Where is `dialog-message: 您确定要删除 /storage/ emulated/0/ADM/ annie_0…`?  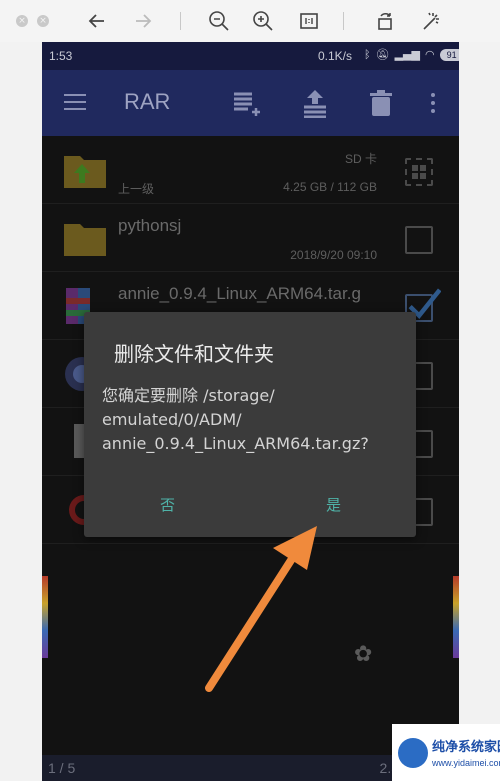 dialog-message: 您确定要删除 /storage/ emulated/0/ADM/ annie_0… is located at coordinates (235, 419).